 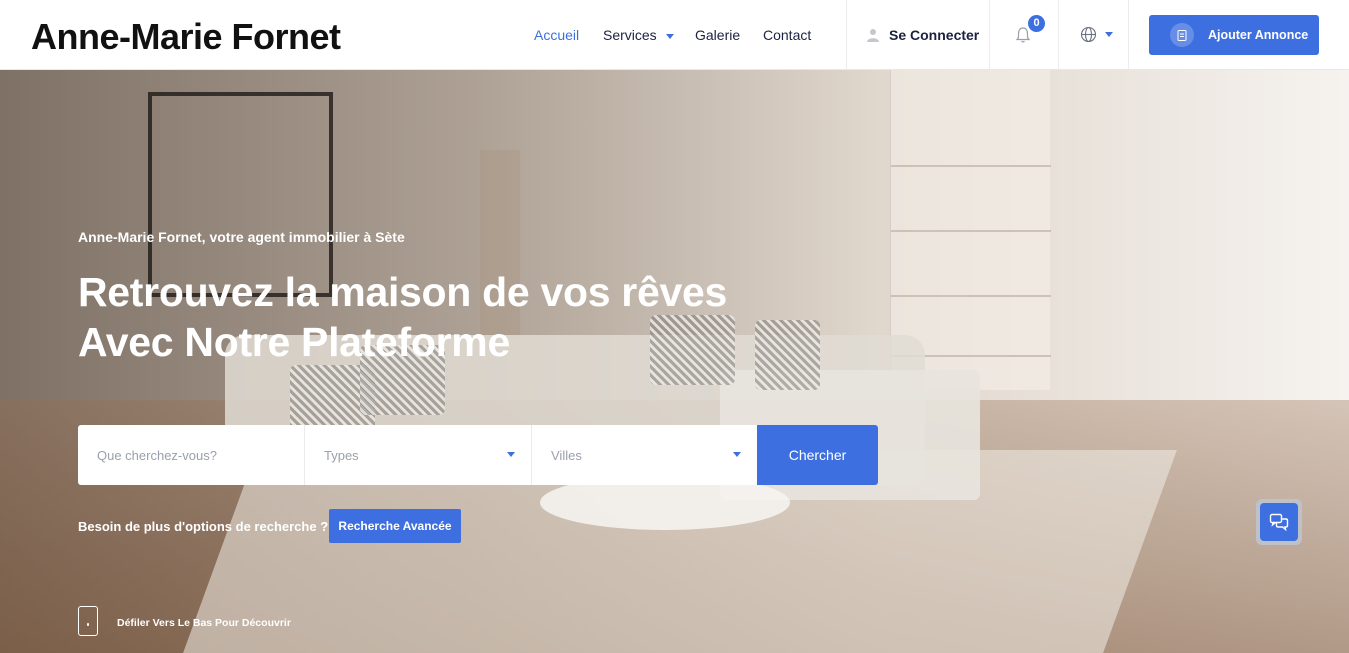 I want to click on hero-title-line: Retrouvez la maison de vos rêves, so click(x=402, y=292).